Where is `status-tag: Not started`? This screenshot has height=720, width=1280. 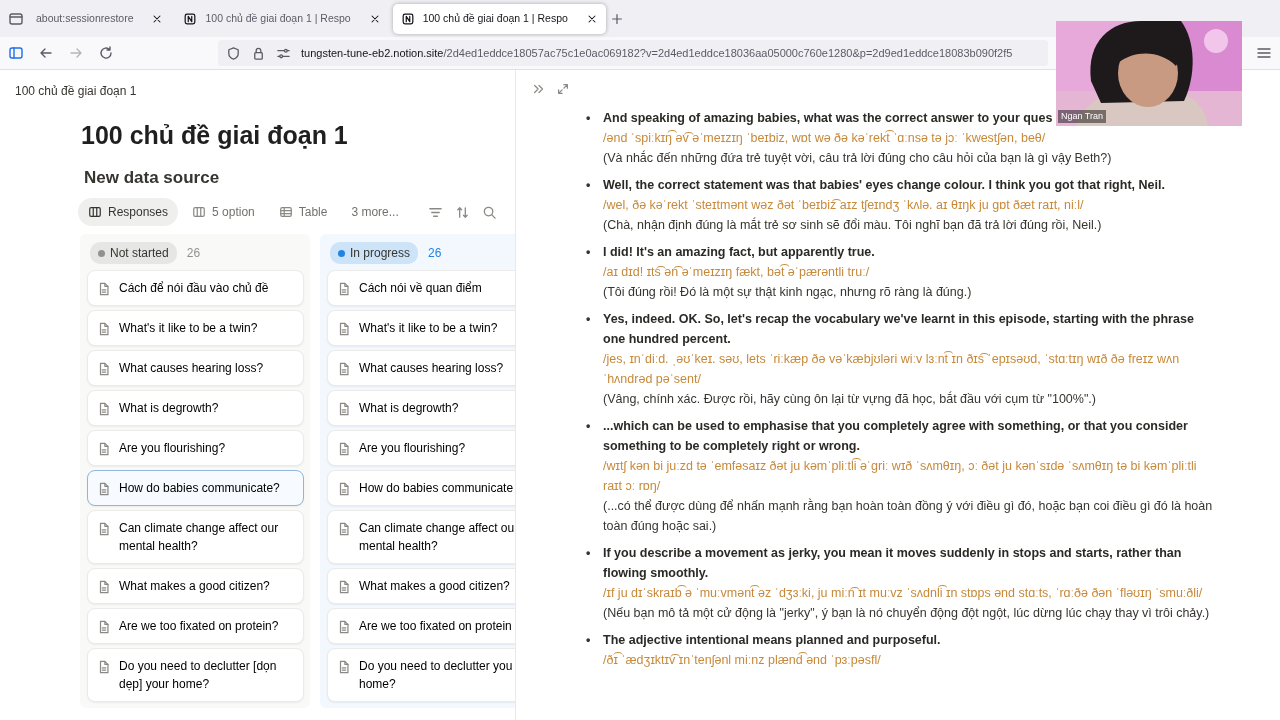
status-tag: Not started is located at coordinates (133, 253).